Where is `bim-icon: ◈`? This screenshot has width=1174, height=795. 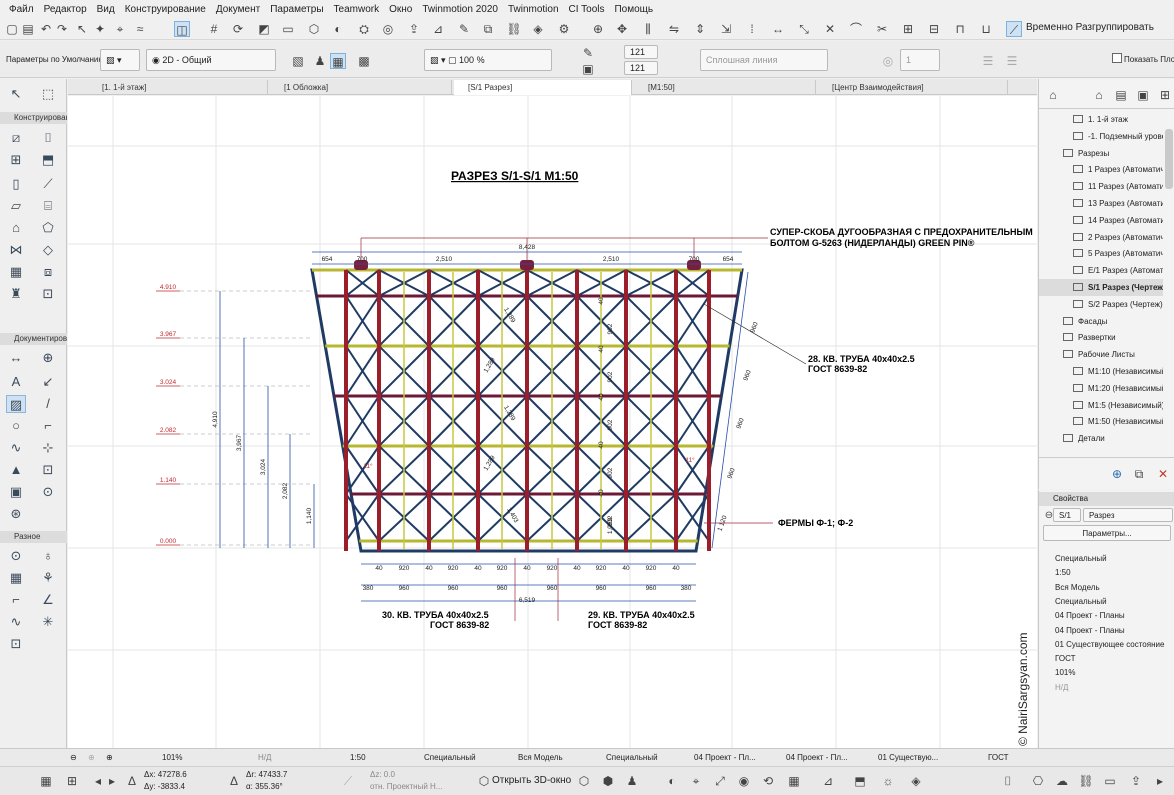
bim-icon: ◈ is located at coordinates (538, 29).